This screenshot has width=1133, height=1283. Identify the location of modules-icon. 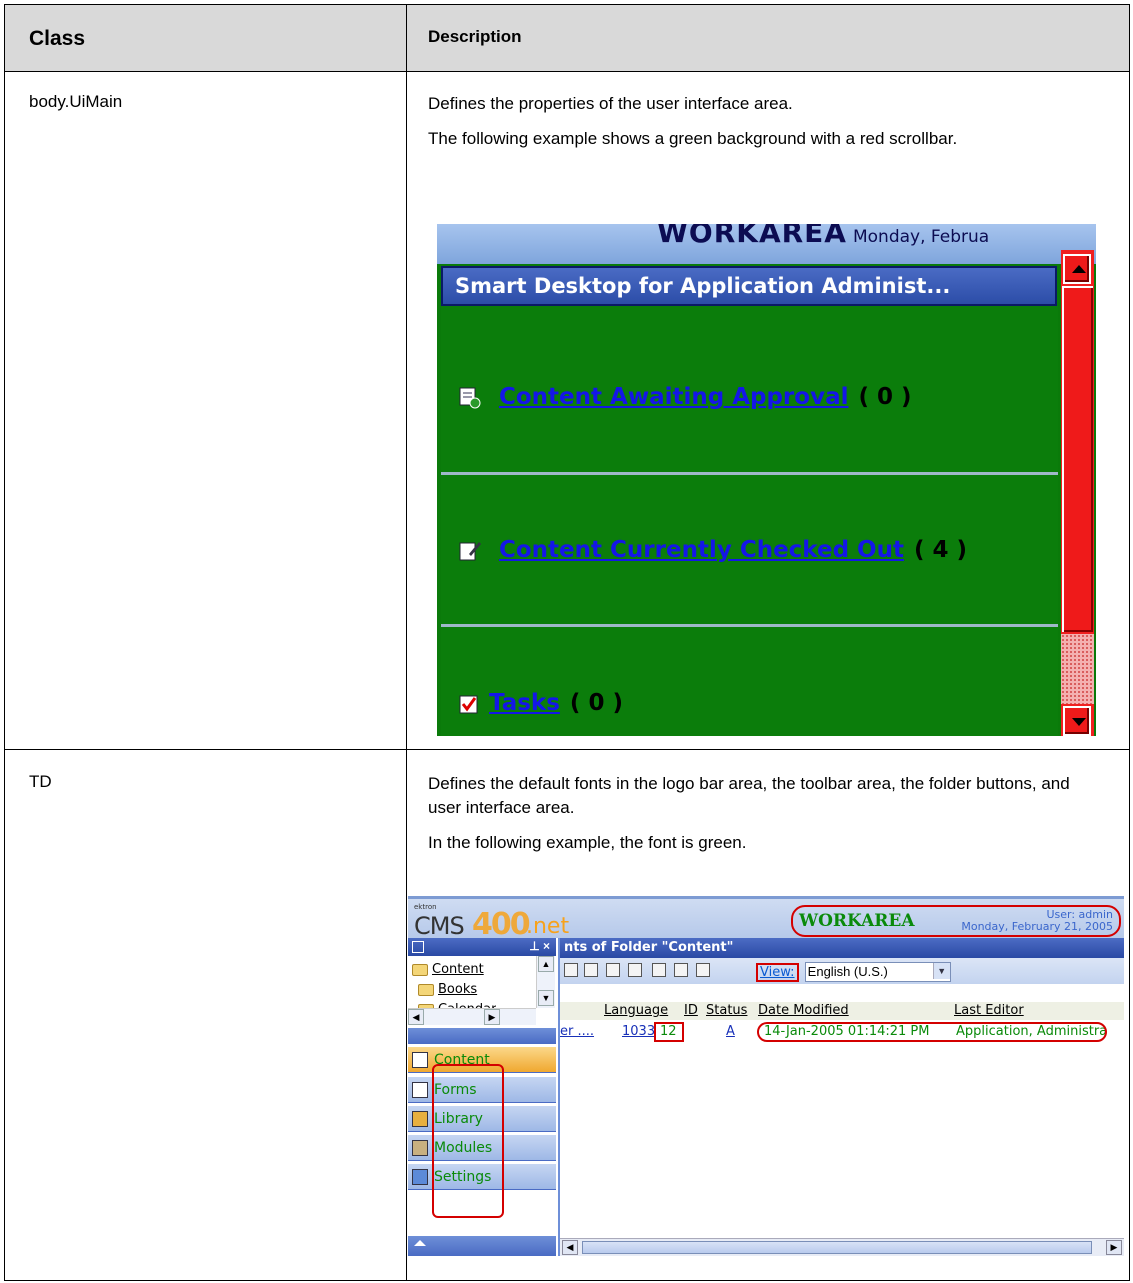
(420, 1148).